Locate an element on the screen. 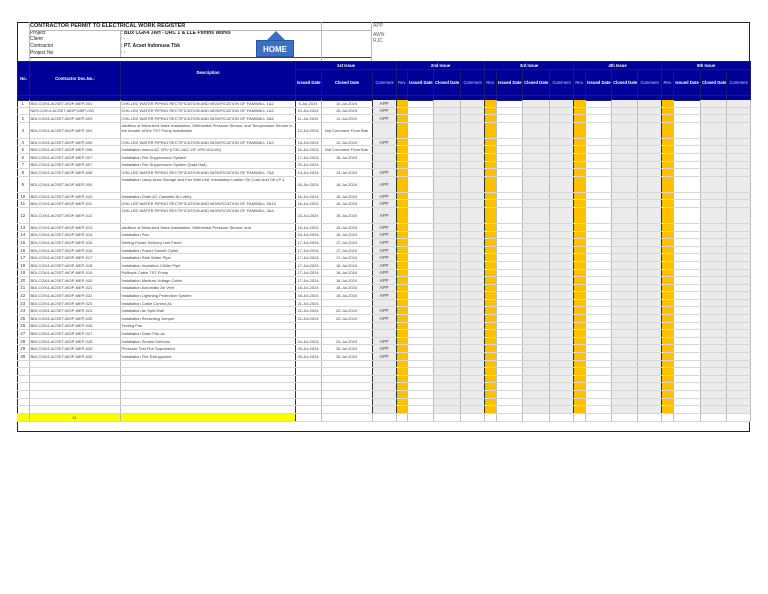  doc-number-cell: BDI-CGK4-ACSET-MOP-MEP-026 is located at coordinates (75, 326).